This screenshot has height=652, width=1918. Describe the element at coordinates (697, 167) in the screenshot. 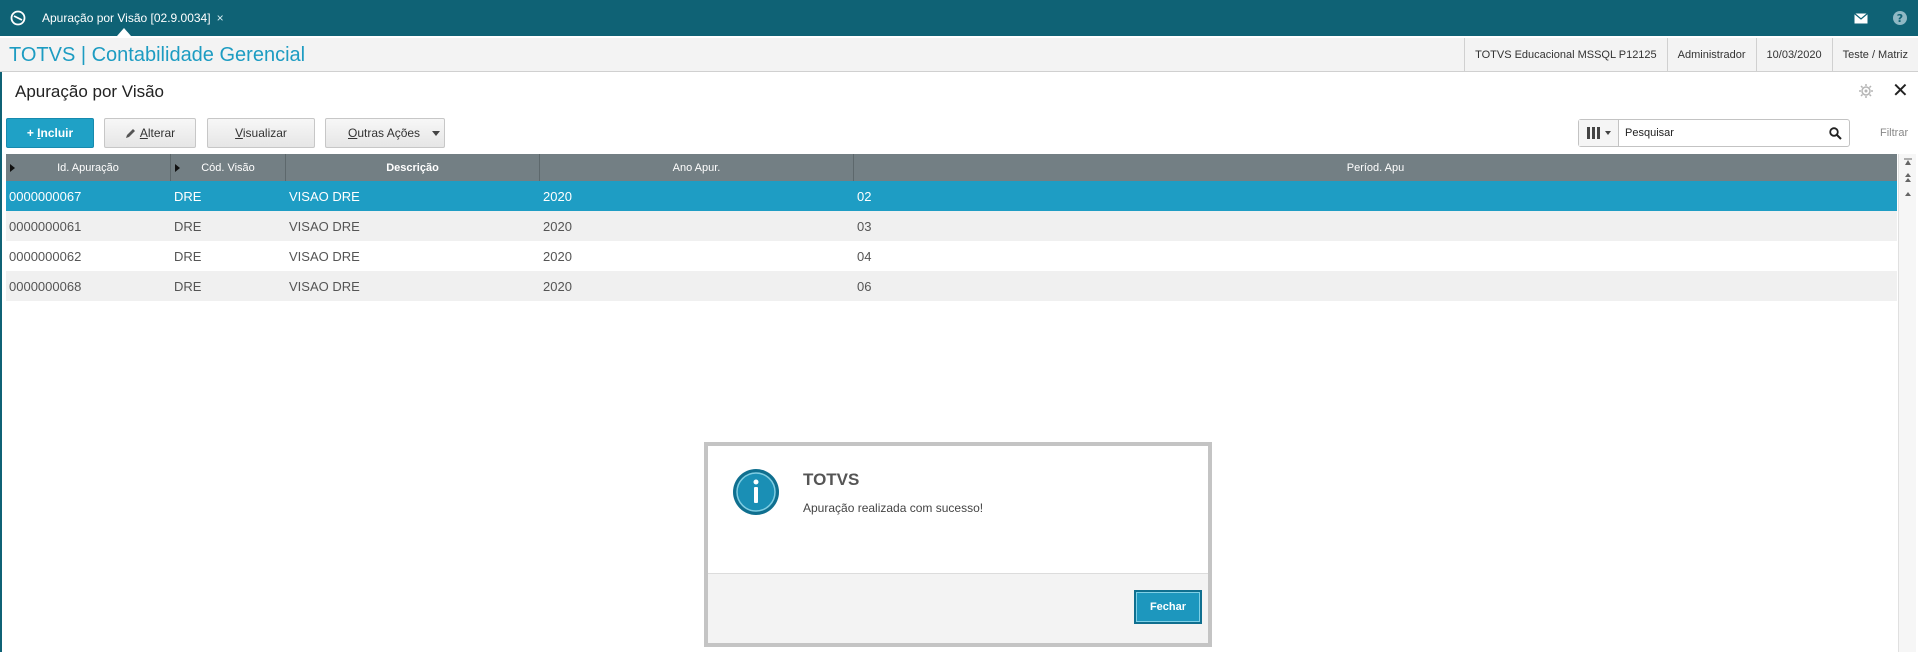

I see `column-header-ano-apur: Ano Apur.` at that location.